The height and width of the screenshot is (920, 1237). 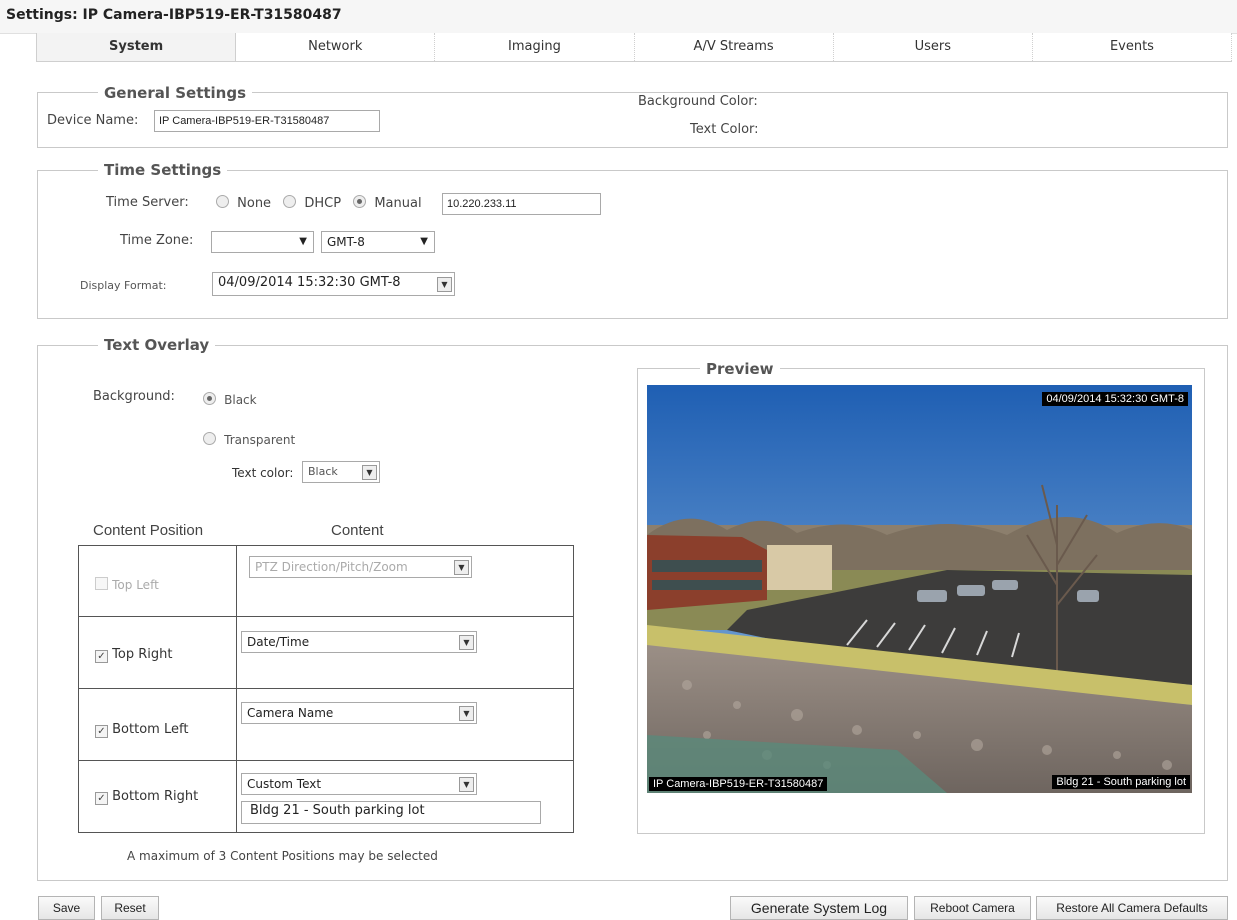 I want to click on background-color-label: Background Color:, so click(x=698, y=101).